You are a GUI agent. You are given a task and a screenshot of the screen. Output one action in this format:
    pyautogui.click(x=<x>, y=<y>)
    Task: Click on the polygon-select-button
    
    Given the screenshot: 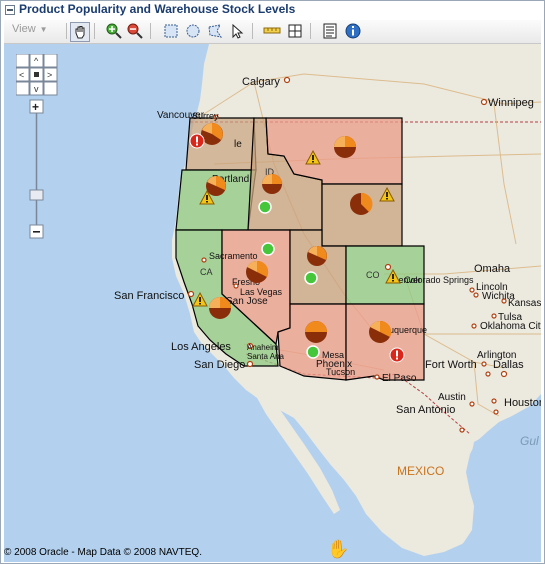 What is the action you would take?
    pyautogui.click(x=215, y=31)
    